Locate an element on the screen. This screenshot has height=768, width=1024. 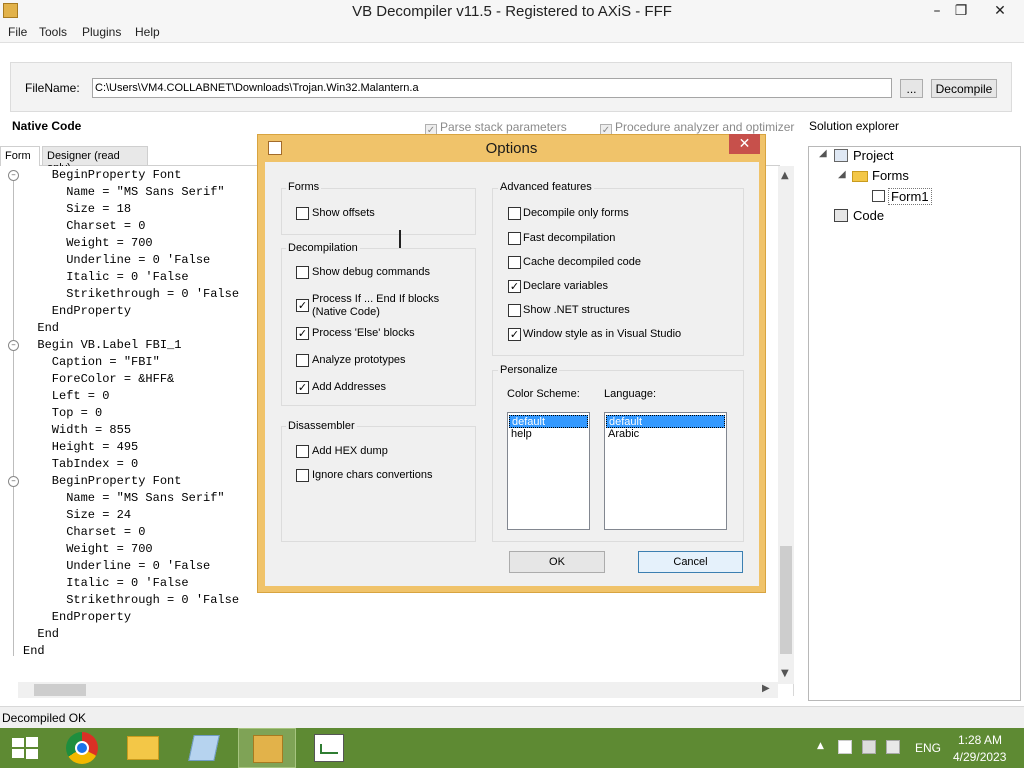
scroll-down-icon: ▼ is located at coordinates (785, 673).